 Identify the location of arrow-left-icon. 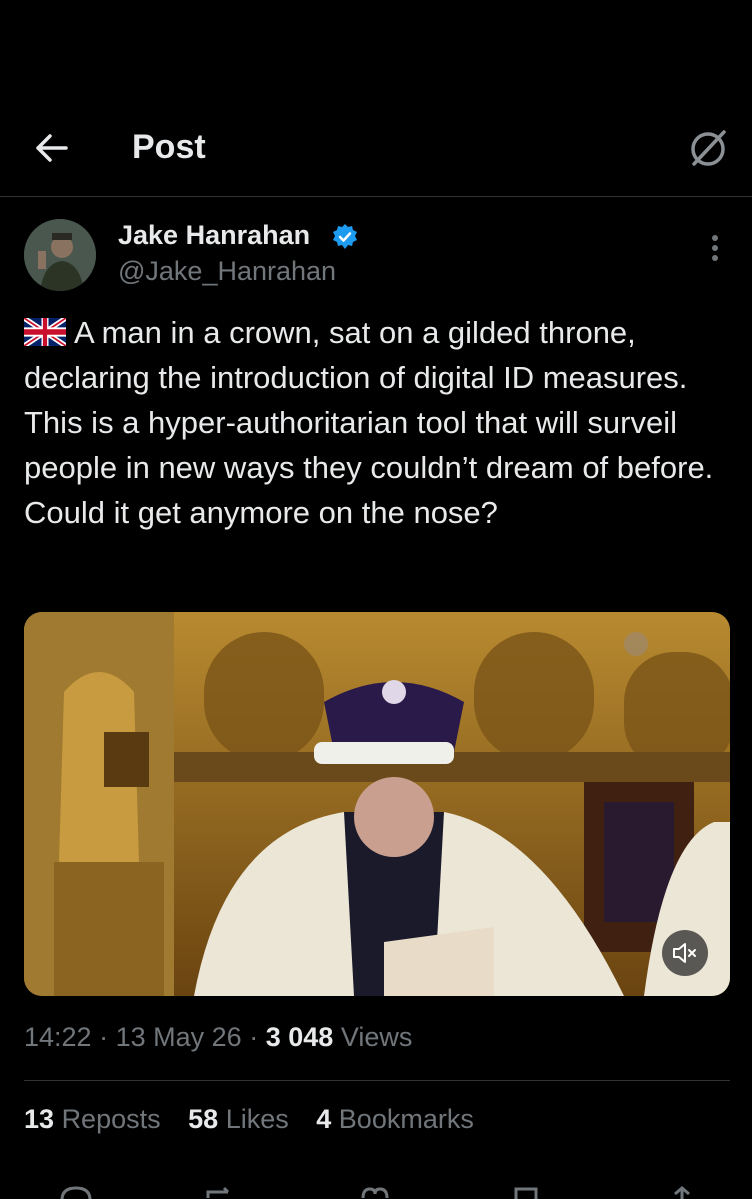
(52, 148).